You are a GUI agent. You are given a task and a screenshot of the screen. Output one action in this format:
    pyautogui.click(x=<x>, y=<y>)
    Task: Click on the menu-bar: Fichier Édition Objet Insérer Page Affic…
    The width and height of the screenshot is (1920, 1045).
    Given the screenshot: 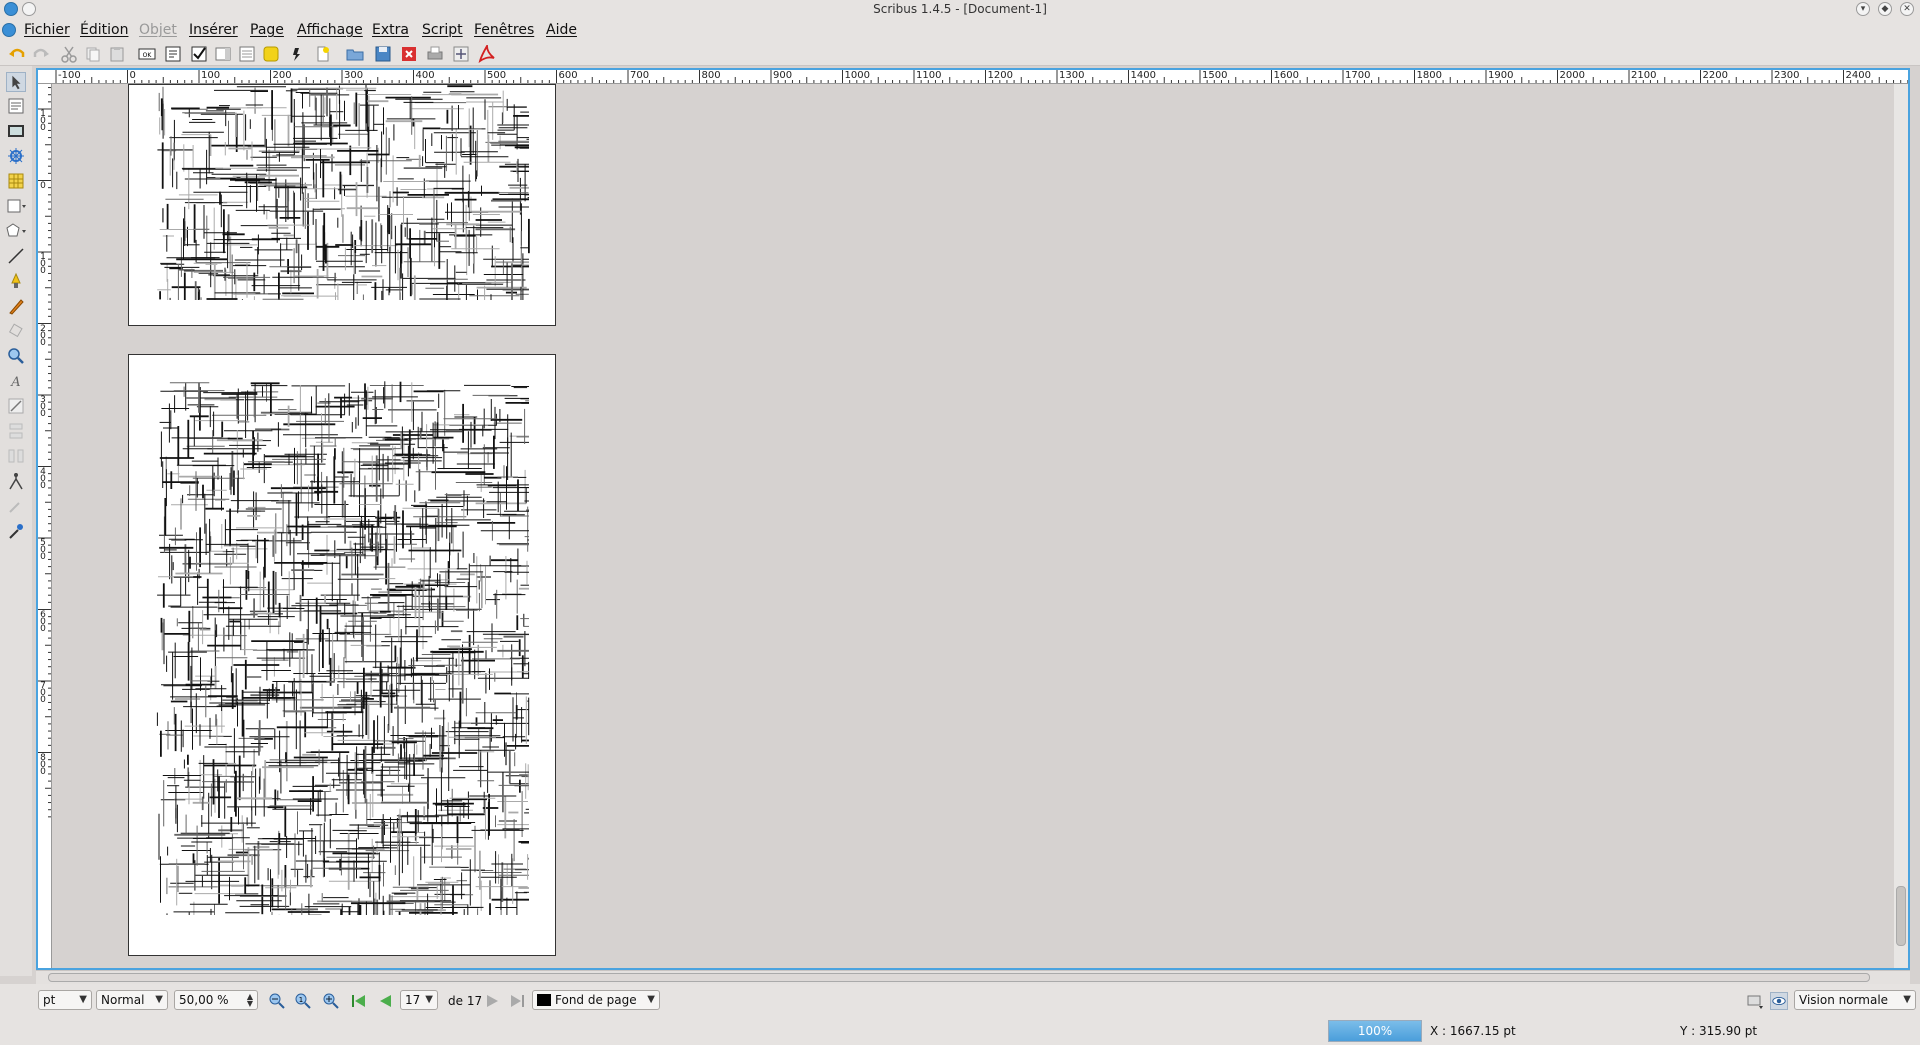 What is the action you would take?
    pyautogui.click(x=960, y=31)
    